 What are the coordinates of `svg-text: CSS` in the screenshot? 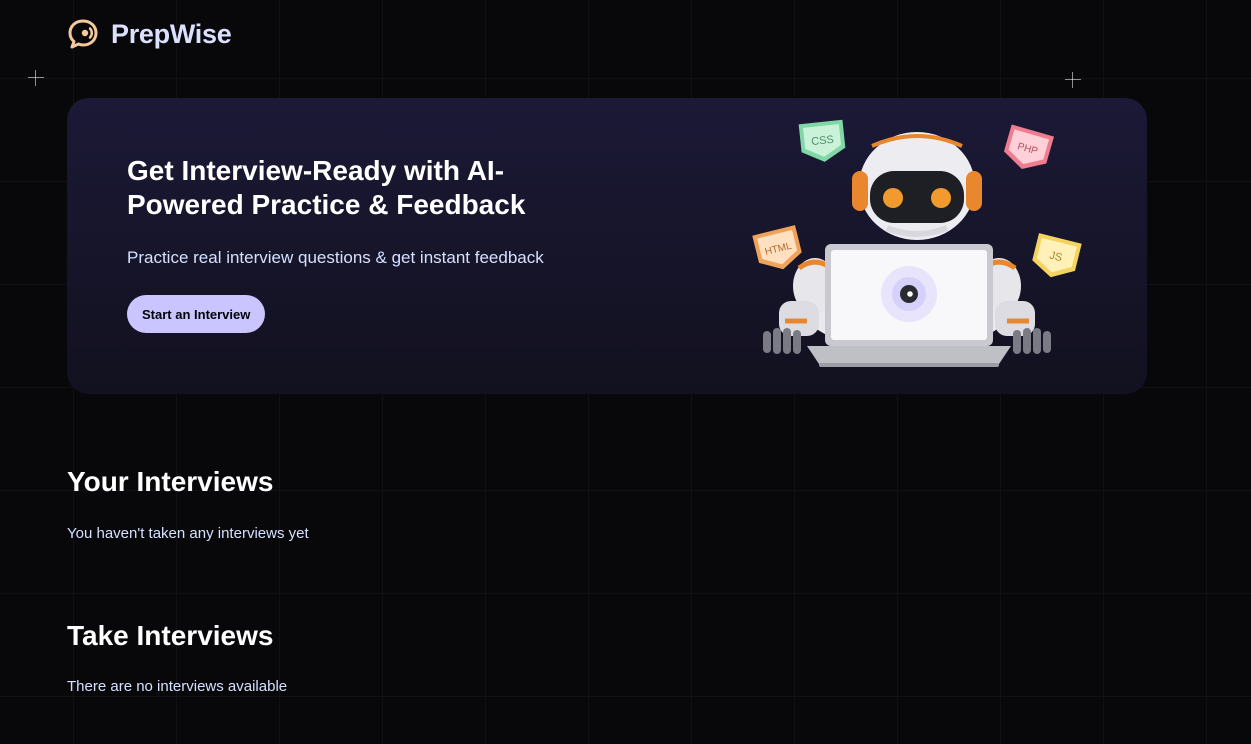 It's located at (823, 141).